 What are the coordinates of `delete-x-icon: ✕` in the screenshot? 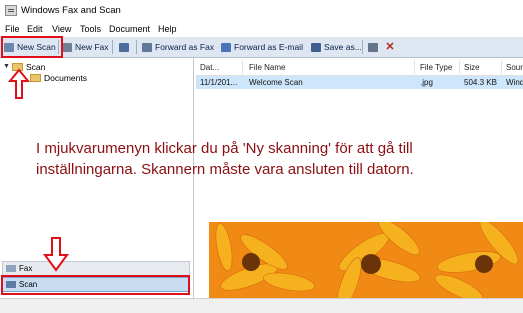 It's located at (390, 46).